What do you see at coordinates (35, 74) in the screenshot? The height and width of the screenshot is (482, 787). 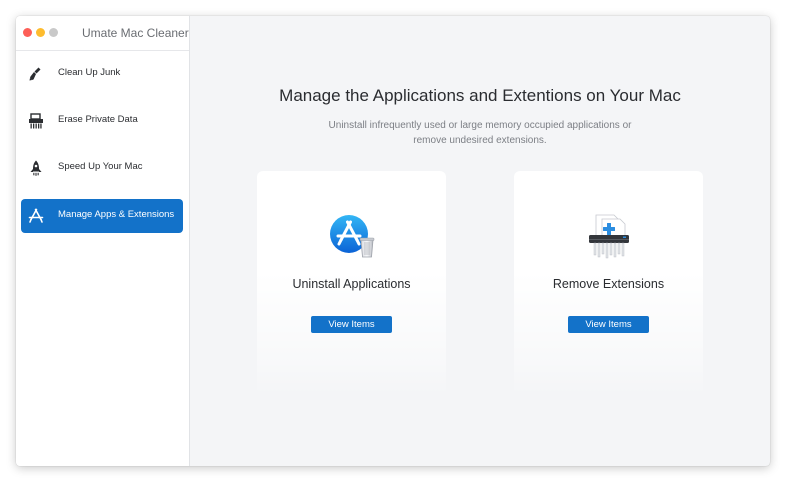 I see `broom-icon` at bounding box center [35, 74].